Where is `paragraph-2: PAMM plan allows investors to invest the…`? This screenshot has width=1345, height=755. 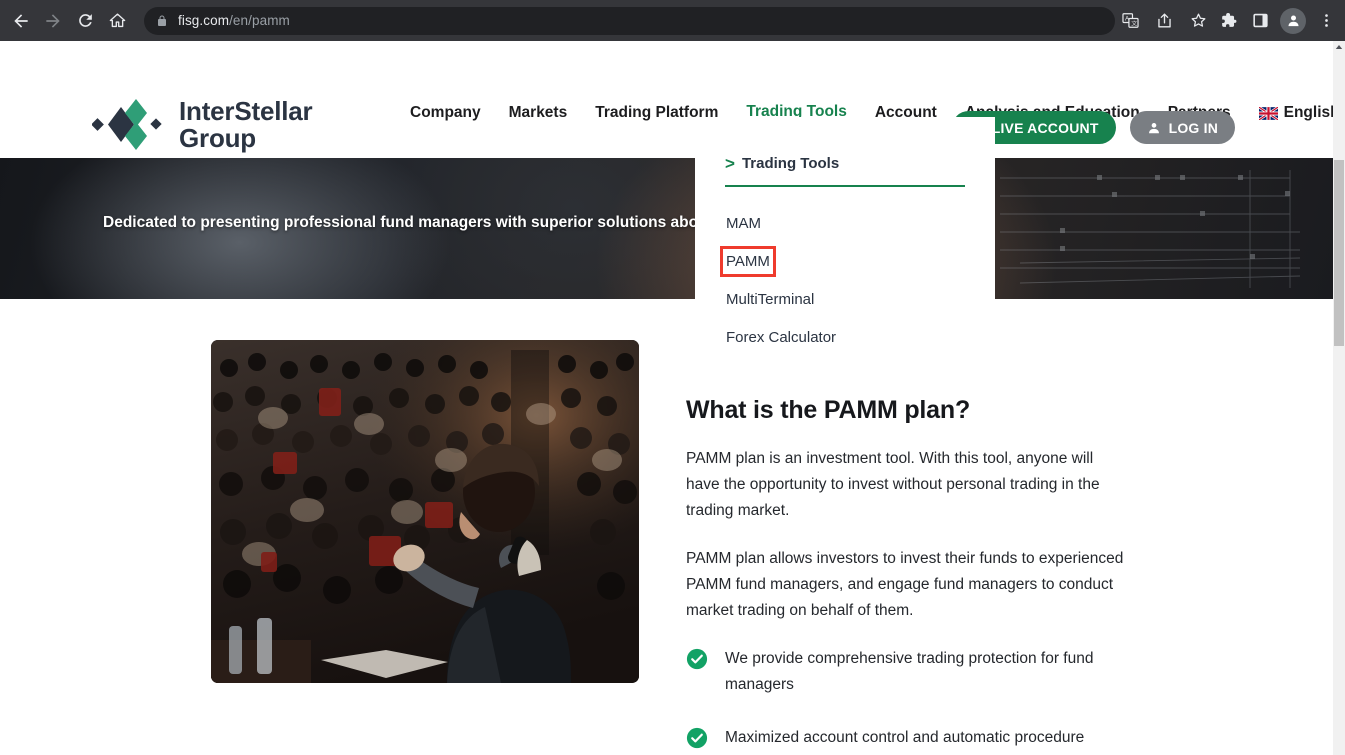 paragraph-2: PAMM plan allows investors to invest the… is located at coordinates (905, 584).